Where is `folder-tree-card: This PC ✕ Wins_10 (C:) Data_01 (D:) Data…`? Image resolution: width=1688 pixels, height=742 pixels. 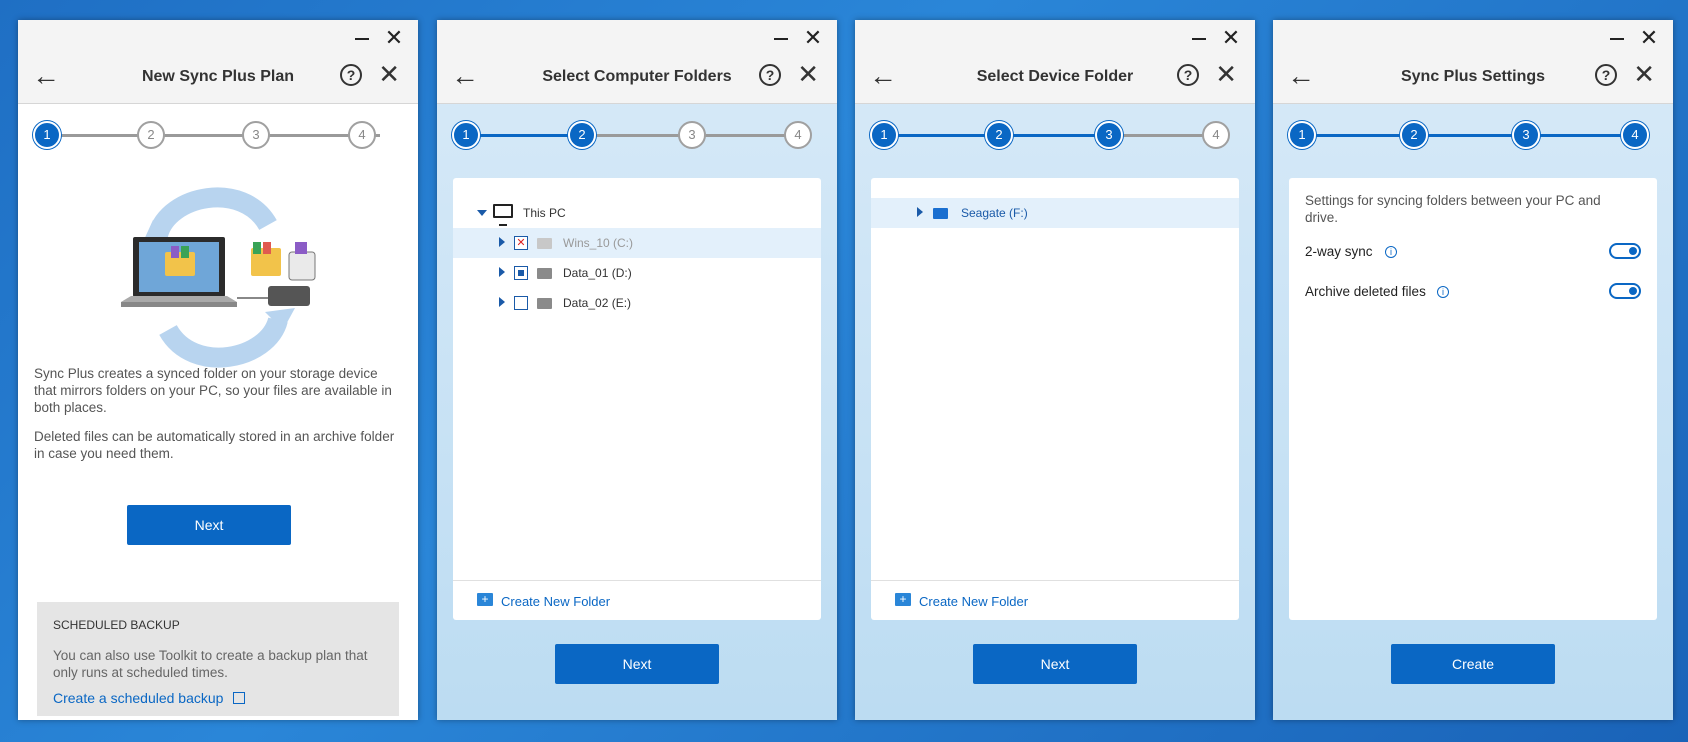 folder-tree-card: This PC ✕ Wins_10 (C:) Data_01 (D:) Data… is located at coordinates (637, 399).